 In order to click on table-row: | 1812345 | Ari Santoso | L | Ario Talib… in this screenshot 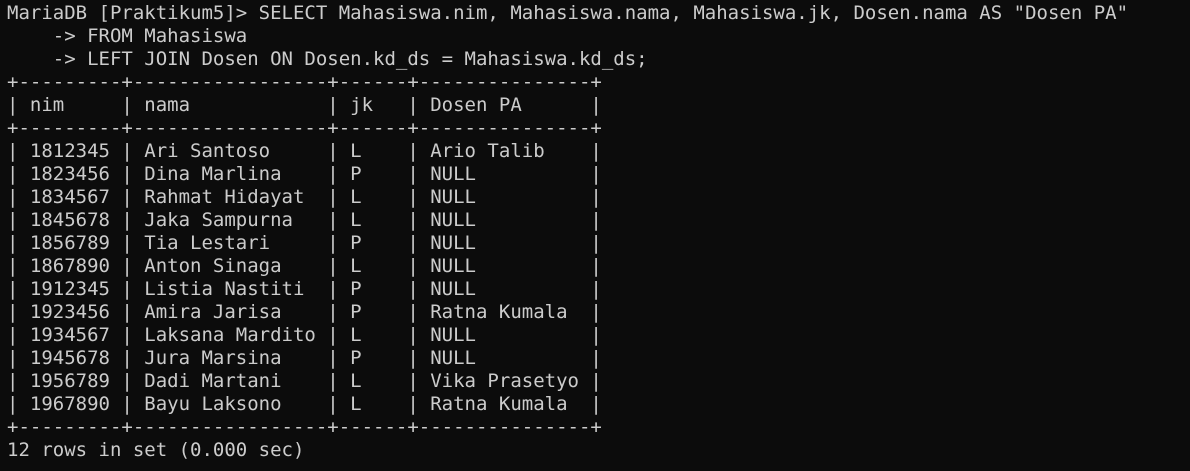, I will do `click(304, 151)`.